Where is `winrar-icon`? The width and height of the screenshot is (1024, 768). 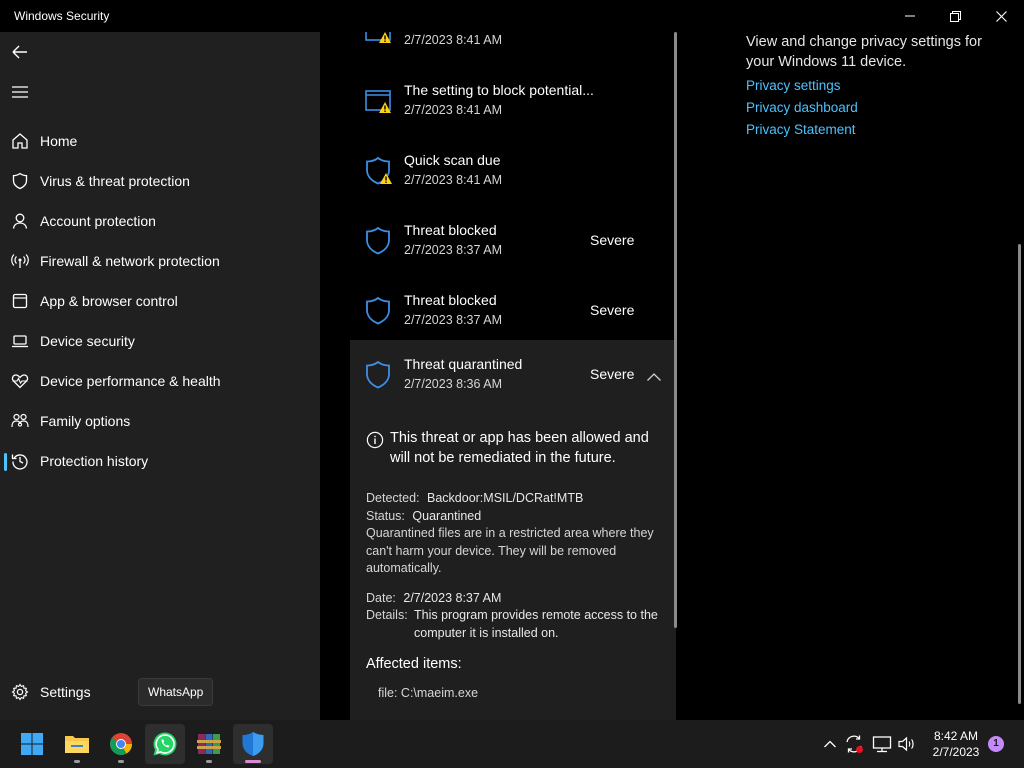 winrar-icon is located at coordinates (209, 744).